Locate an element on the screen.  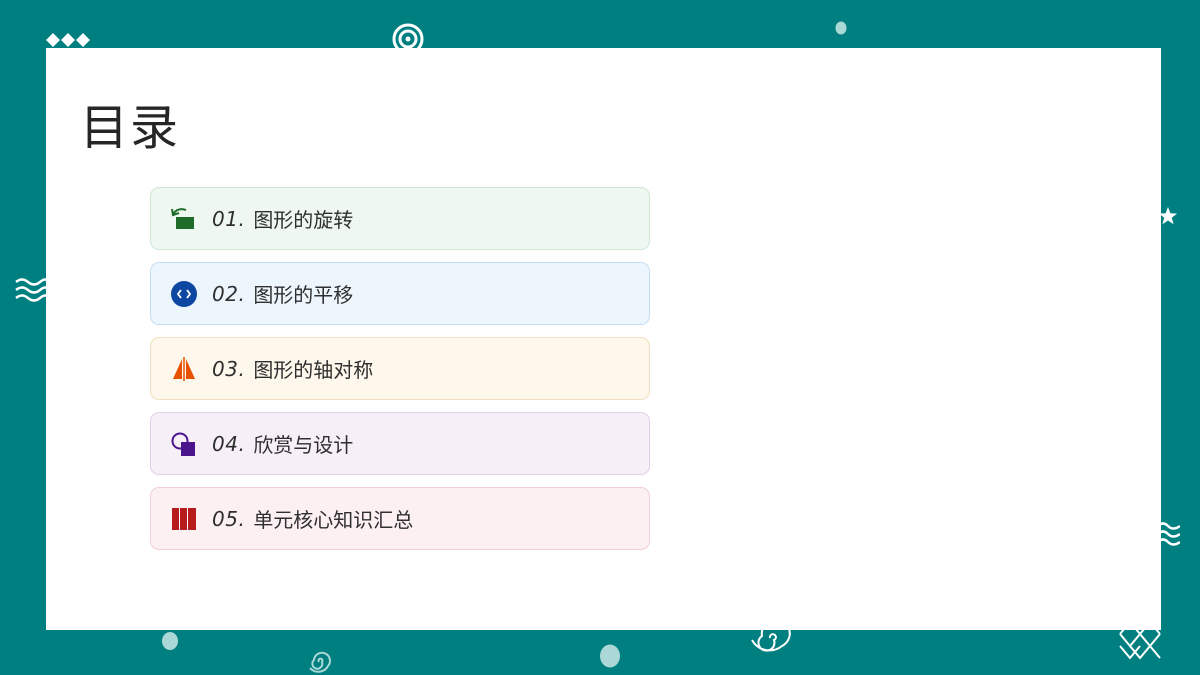
toc-number: 05. is located at coordinates (229, 518).